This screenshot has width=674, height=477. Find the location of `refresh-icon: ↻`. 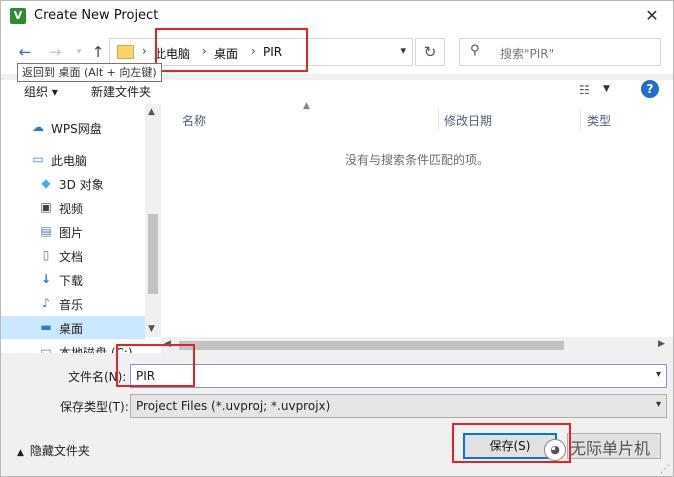

refresh-icon: ↻ is located at coordinates (430, 52).